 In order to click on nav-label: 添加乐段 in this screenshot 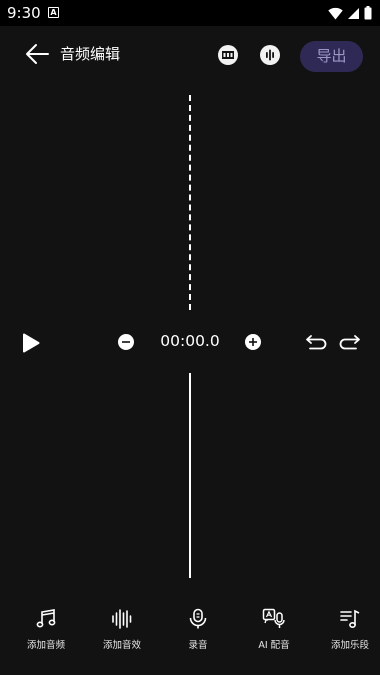, I will do `click(349, 645)`.